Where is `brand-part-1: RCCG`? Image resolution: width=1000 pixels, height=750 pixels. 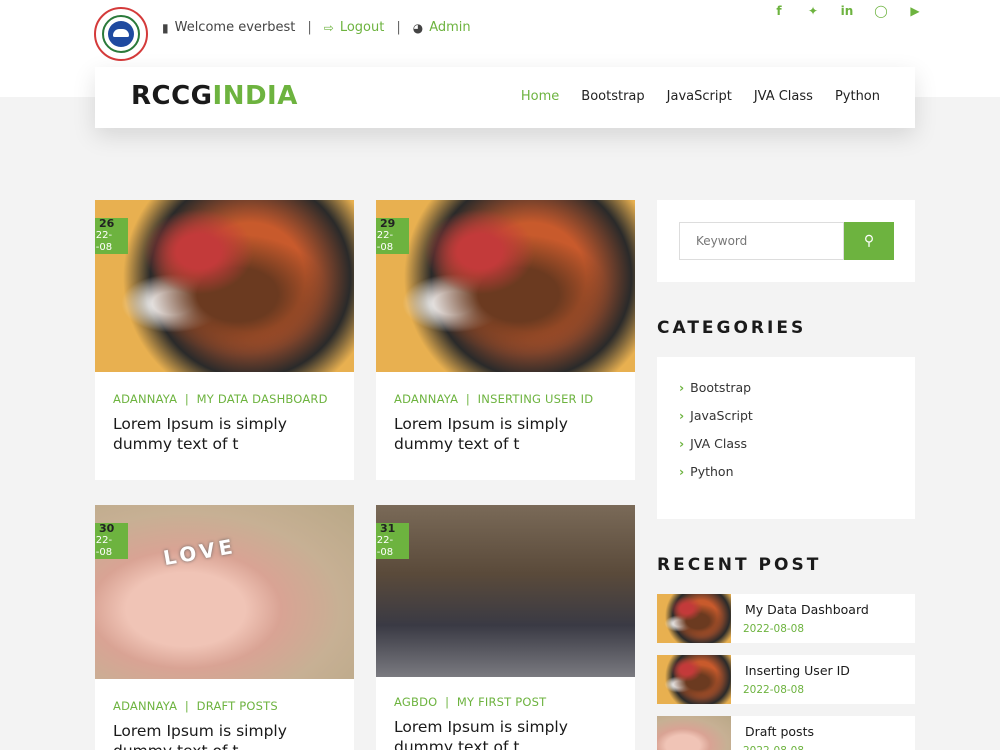
brand-part-1: RCCG is located at coordinates (172, 96).